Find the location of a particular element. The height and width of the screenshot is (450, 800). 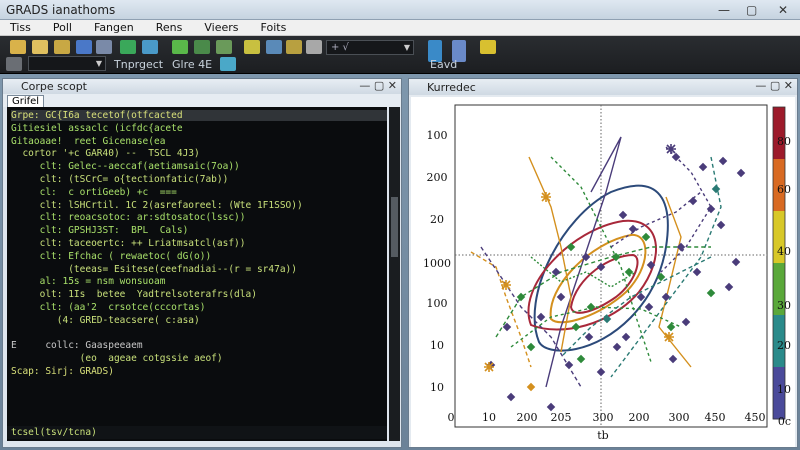

script-maximize-button: ▢ is located at coordinates (379, 85).